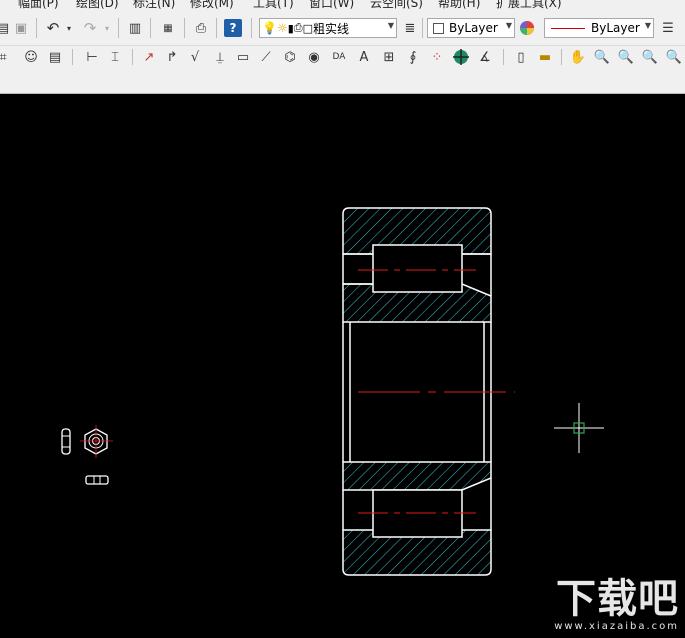  Describe the element at coordinates (437, 57) in the screenshot. I see `array-icon: ⁘` at that location.